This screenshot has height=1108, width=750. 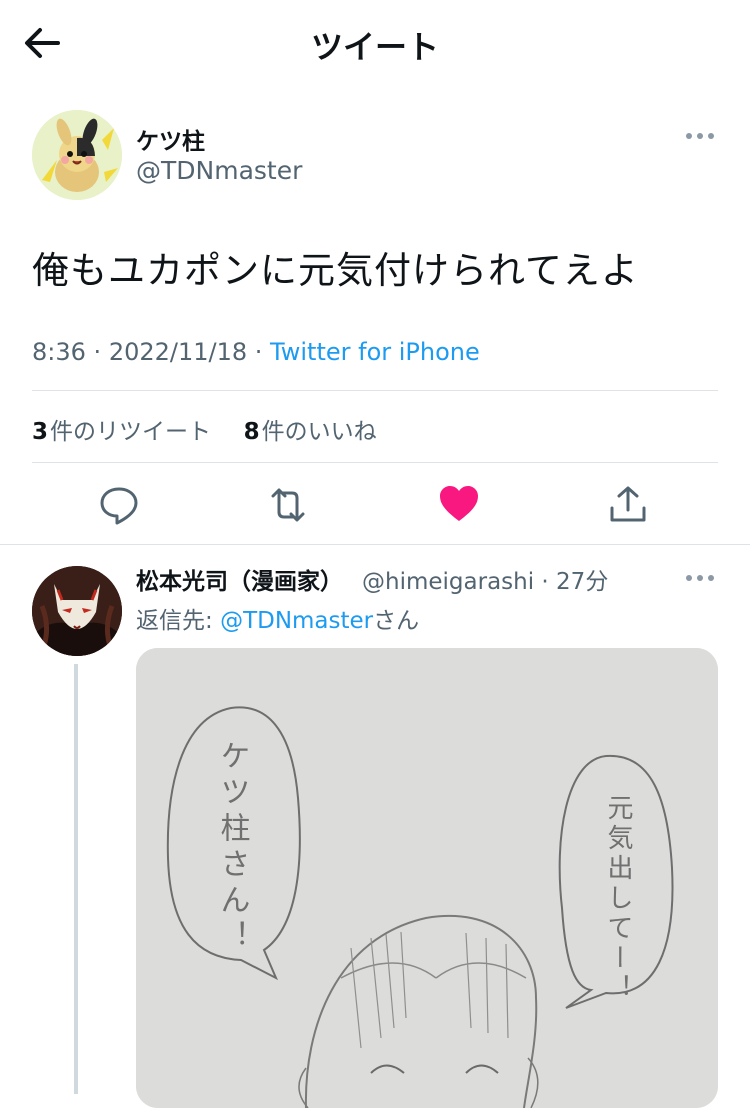 What do you see at coordinates (178, 621) in the screenshot?
I see `reply-to-prefix: 返信先:` at bounding box center [178, 621].